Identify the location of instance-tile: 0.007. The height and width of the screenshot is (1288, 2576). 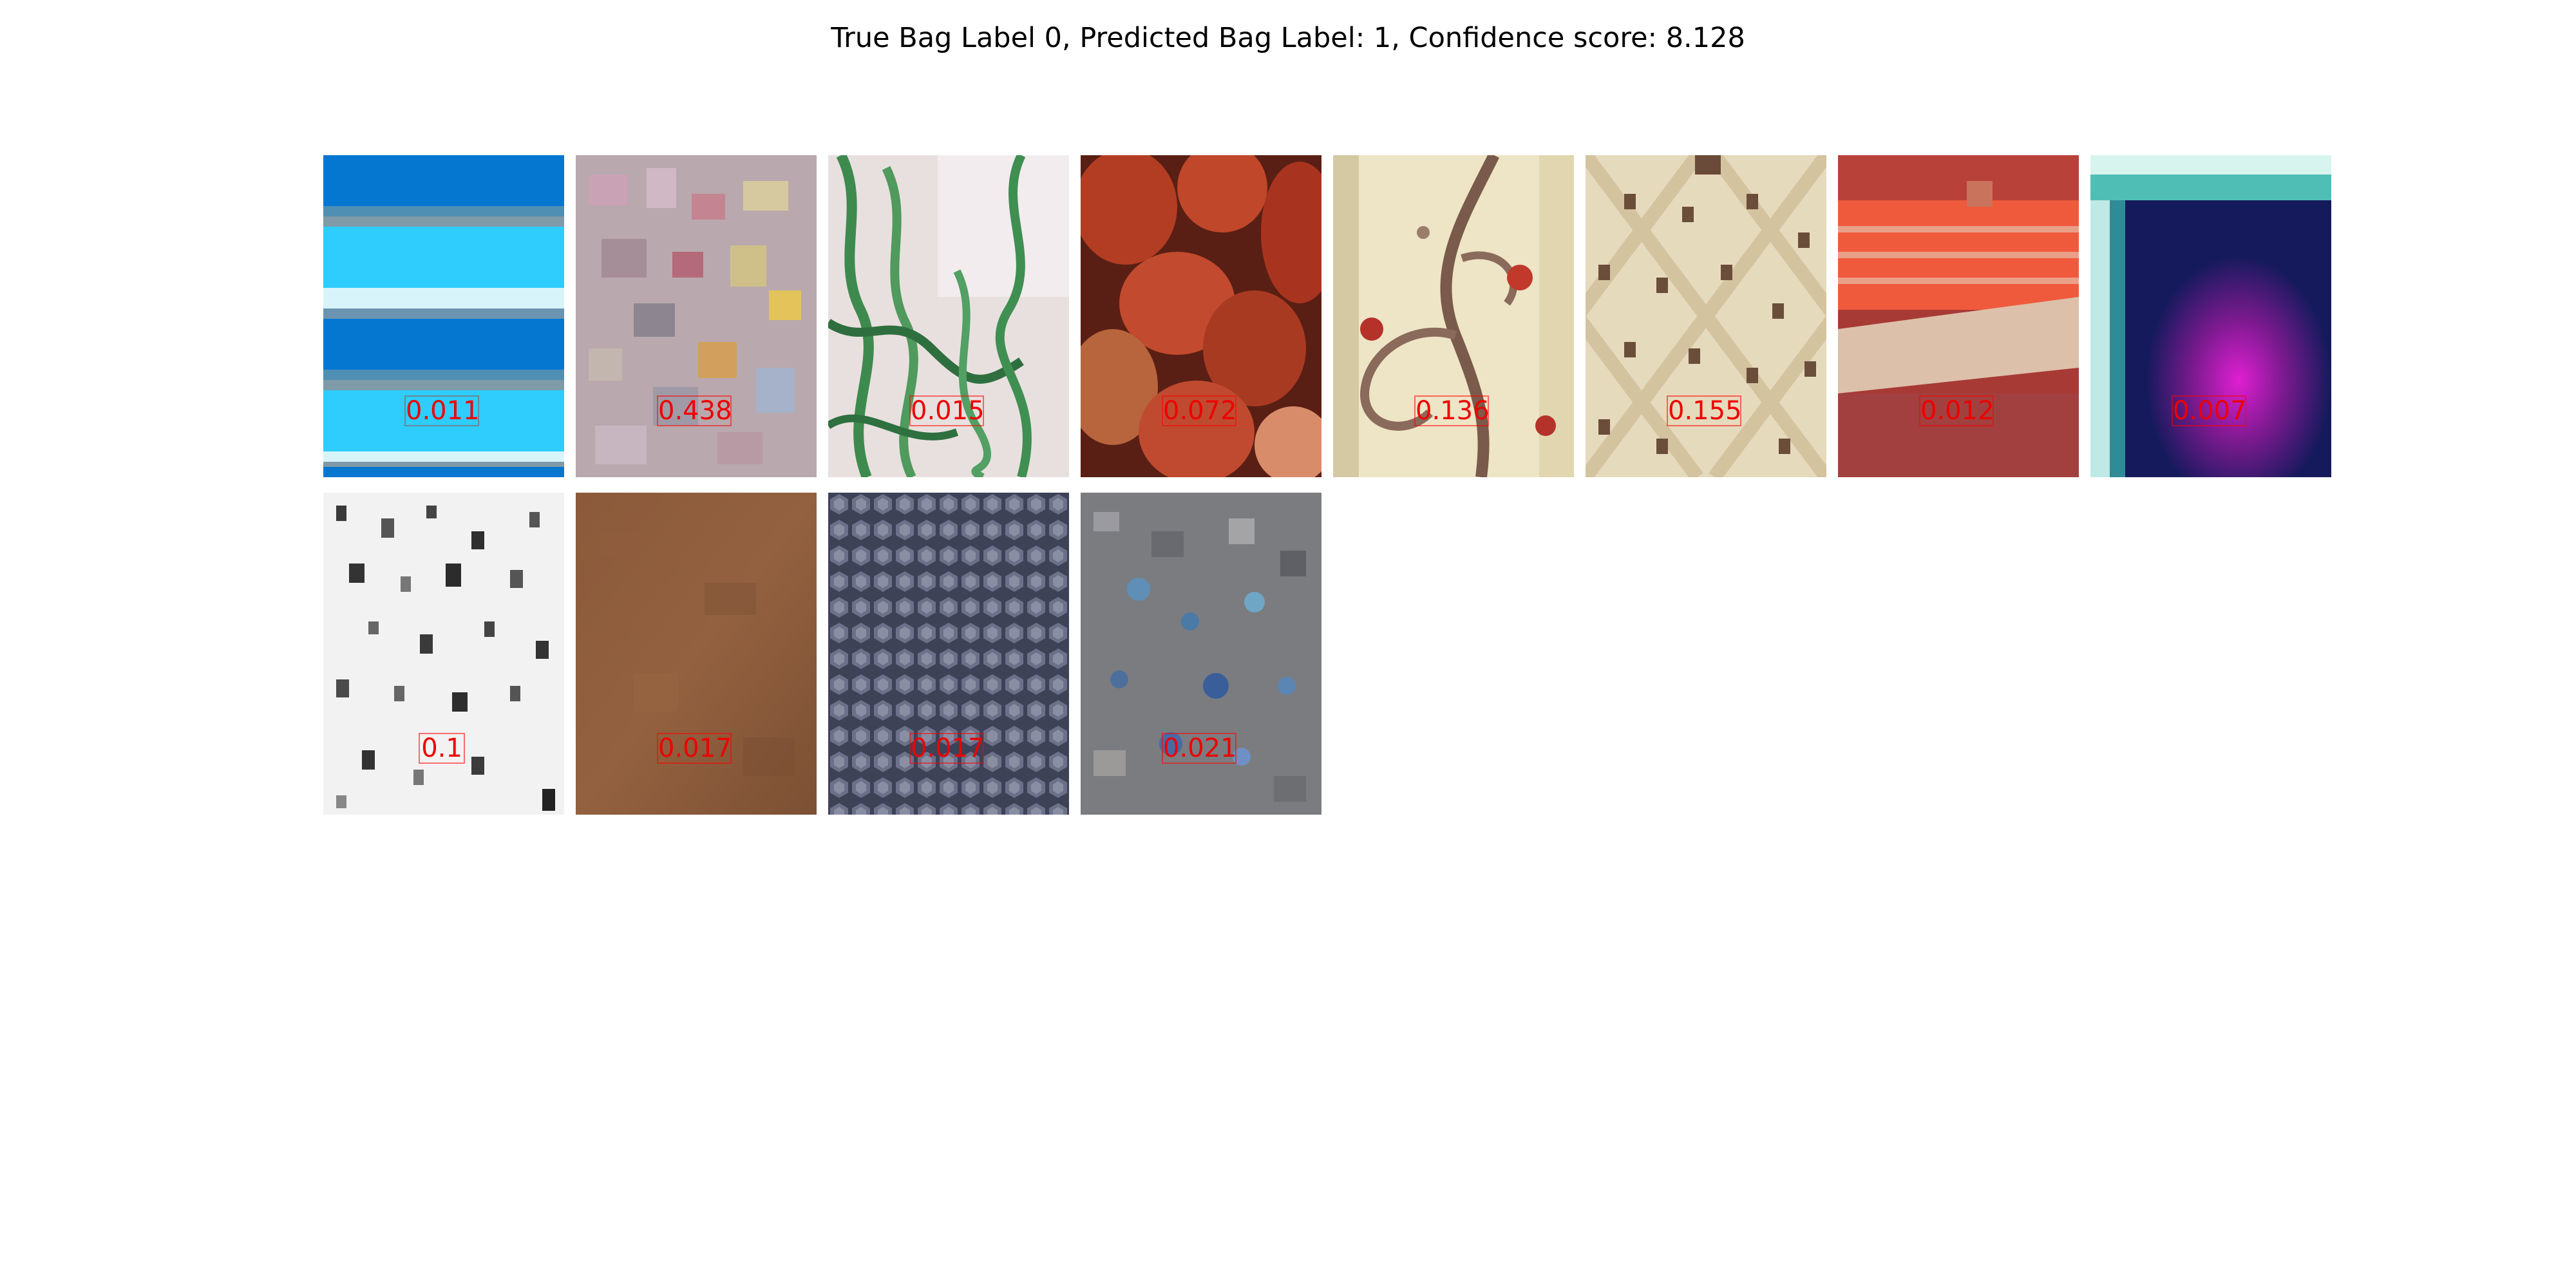
(2210, 316).